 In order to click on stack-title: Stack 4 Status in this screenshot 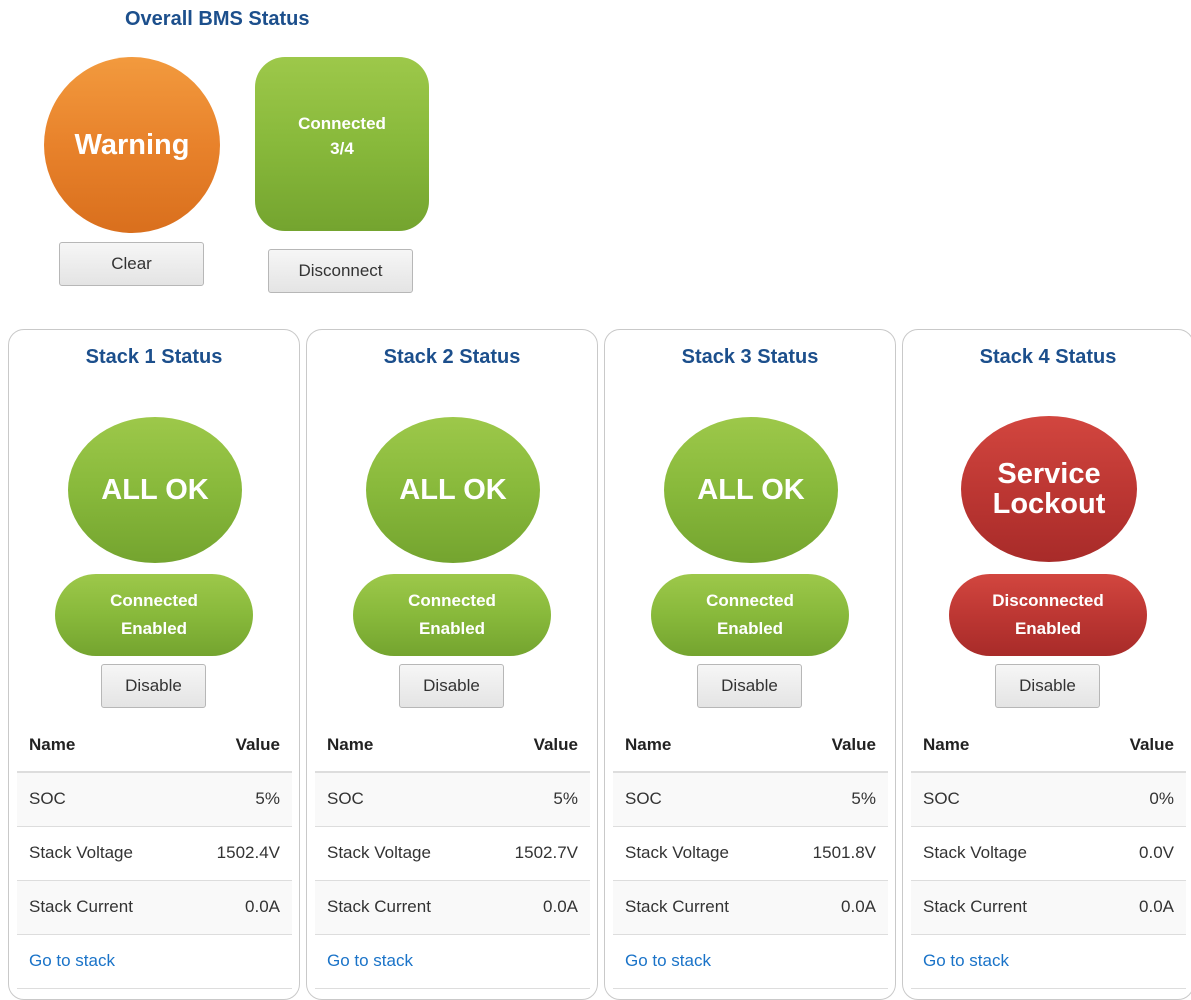, I will do `click(1048, 357)`.